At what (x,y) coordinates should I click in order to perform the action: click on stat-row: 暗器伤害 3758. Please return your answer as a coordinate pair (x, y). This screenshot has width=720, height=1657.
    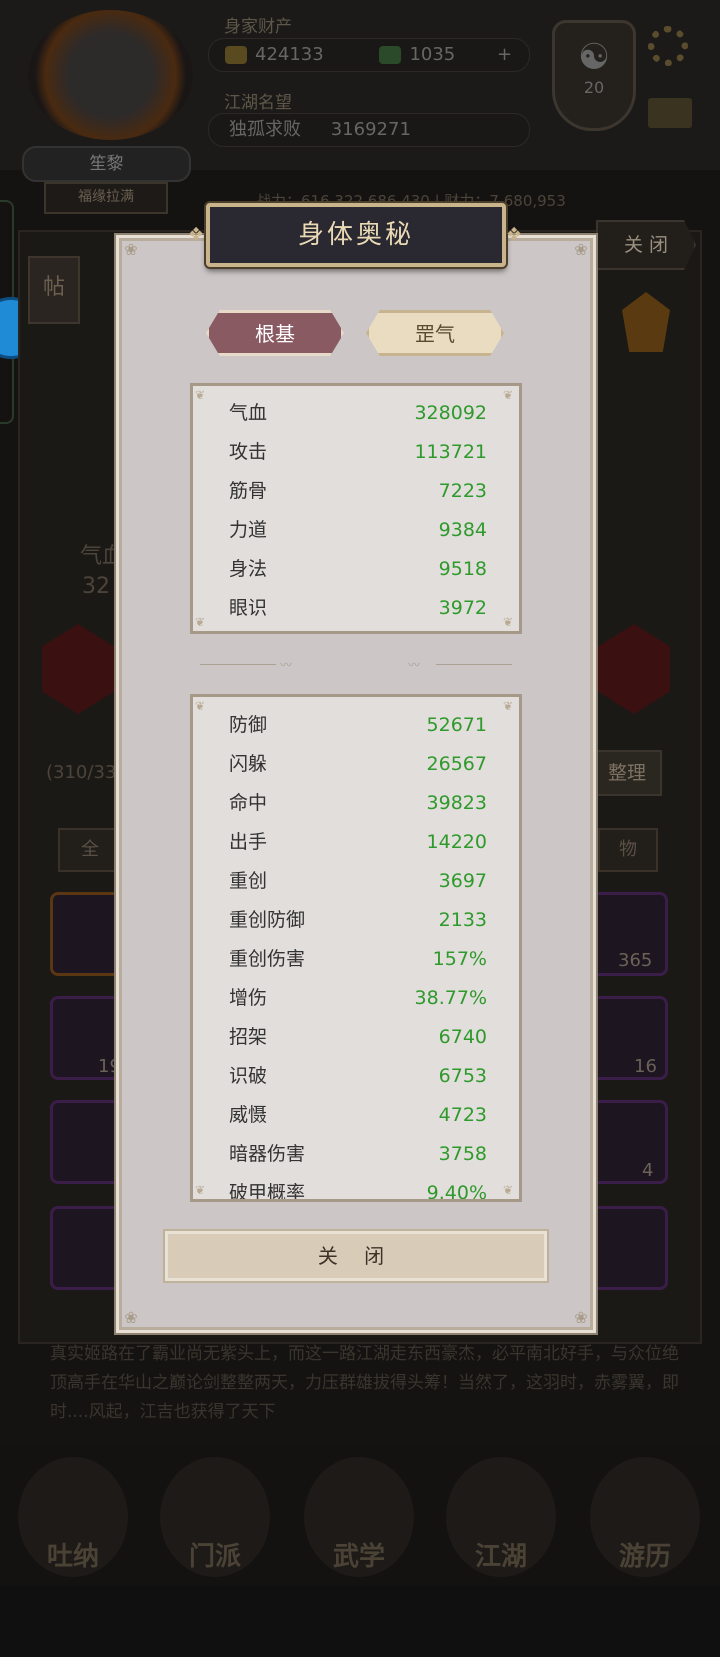
    Looking at the image, I should click on (358, 1154).